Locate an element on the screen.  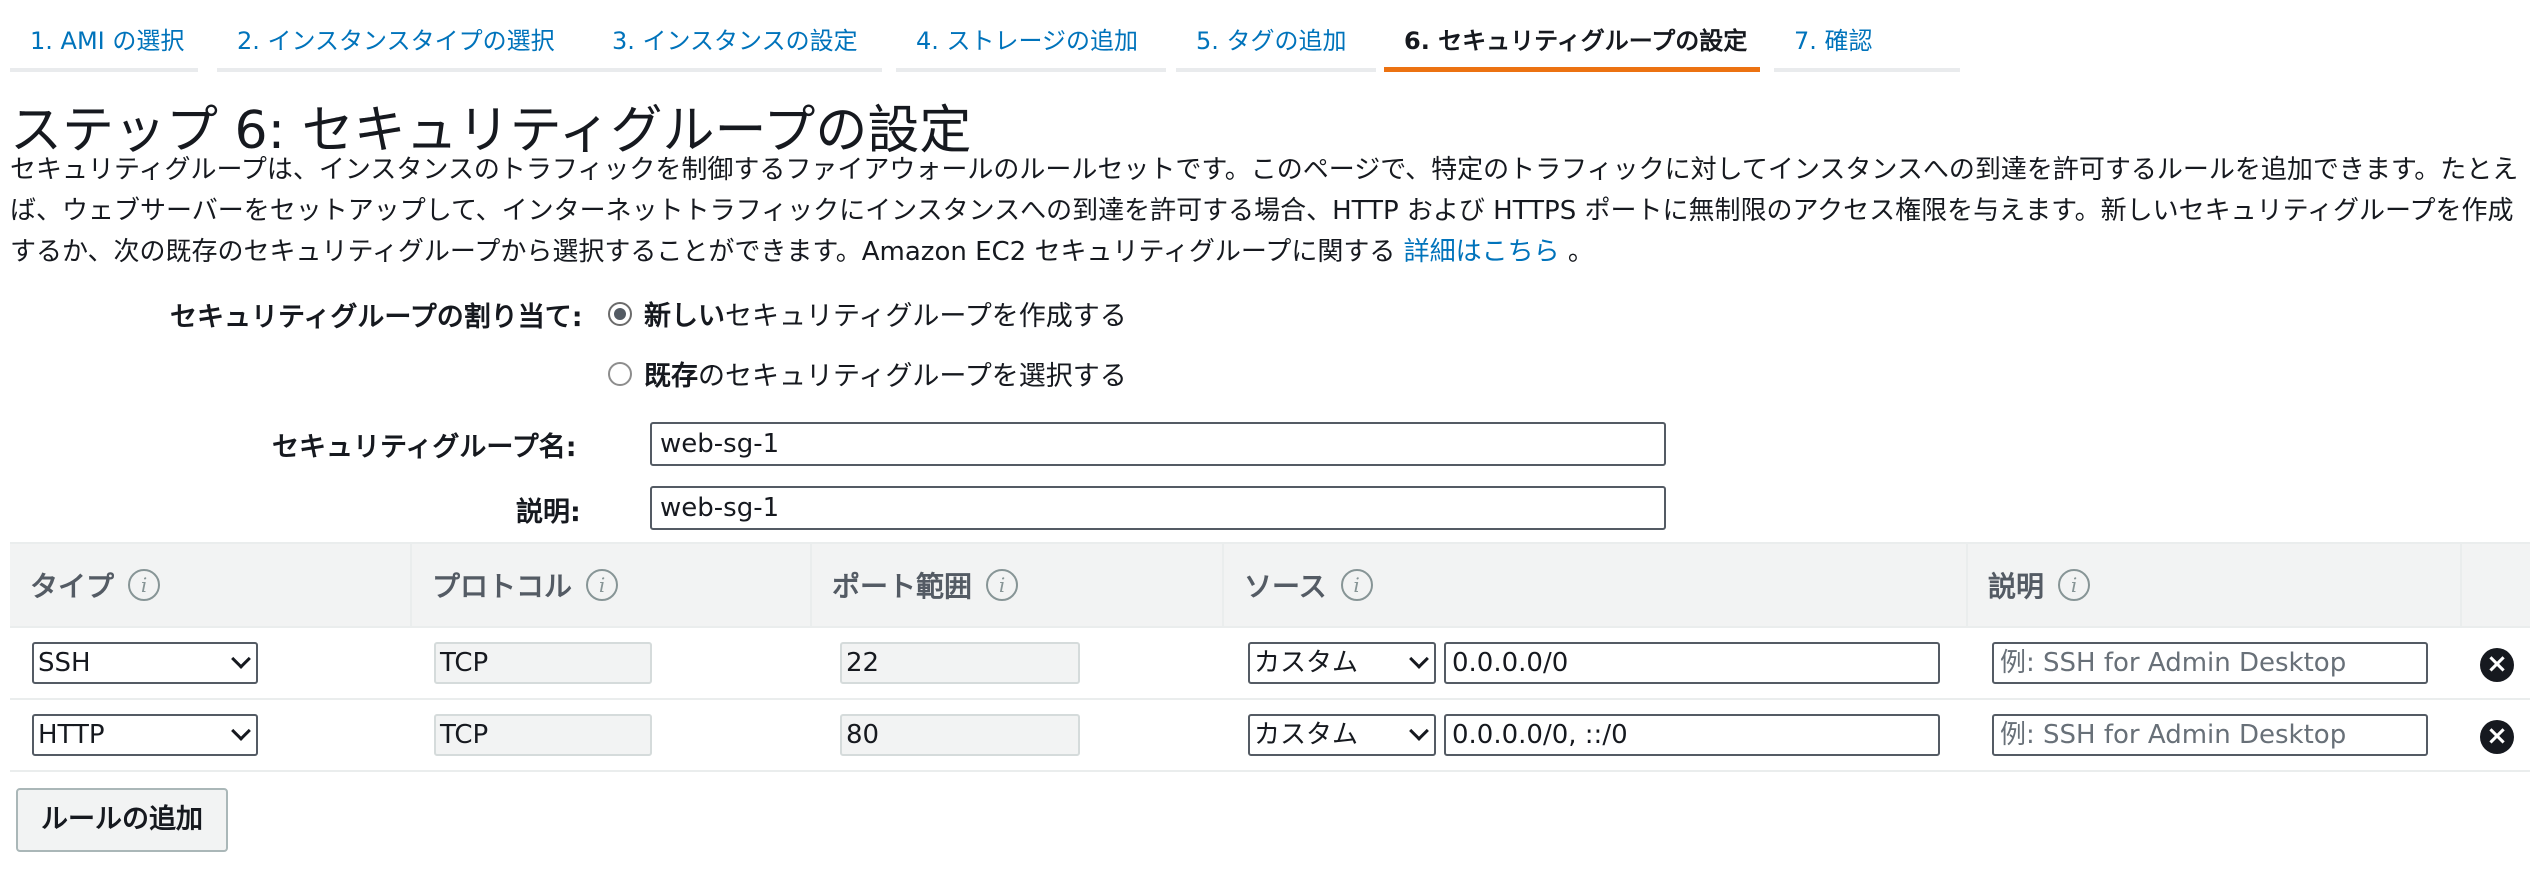
column-header-protocol: プロトコル i is located at coordinates (610, 585).